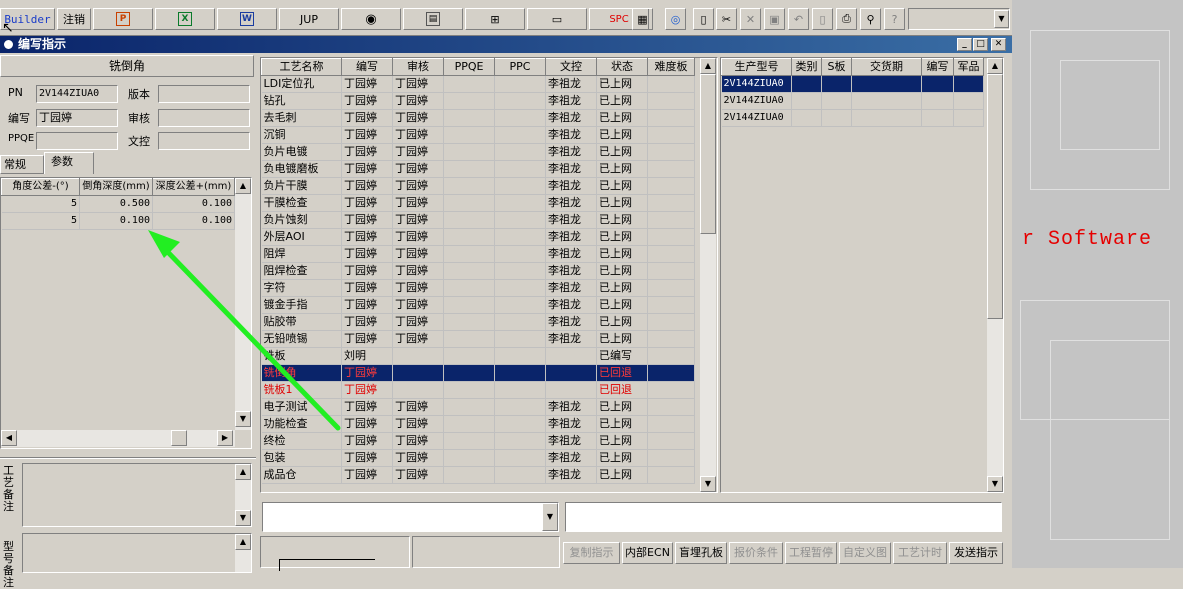 The width and height of the screenshot is (1183, 589). Describe the element at coordinates (74, 19) in the screenshot. I see `logout-button: 注销` at that location.